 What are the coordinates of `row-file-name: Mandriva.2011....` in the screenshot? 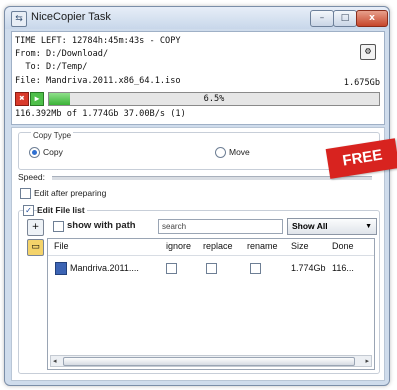 It's located at (104, 268).